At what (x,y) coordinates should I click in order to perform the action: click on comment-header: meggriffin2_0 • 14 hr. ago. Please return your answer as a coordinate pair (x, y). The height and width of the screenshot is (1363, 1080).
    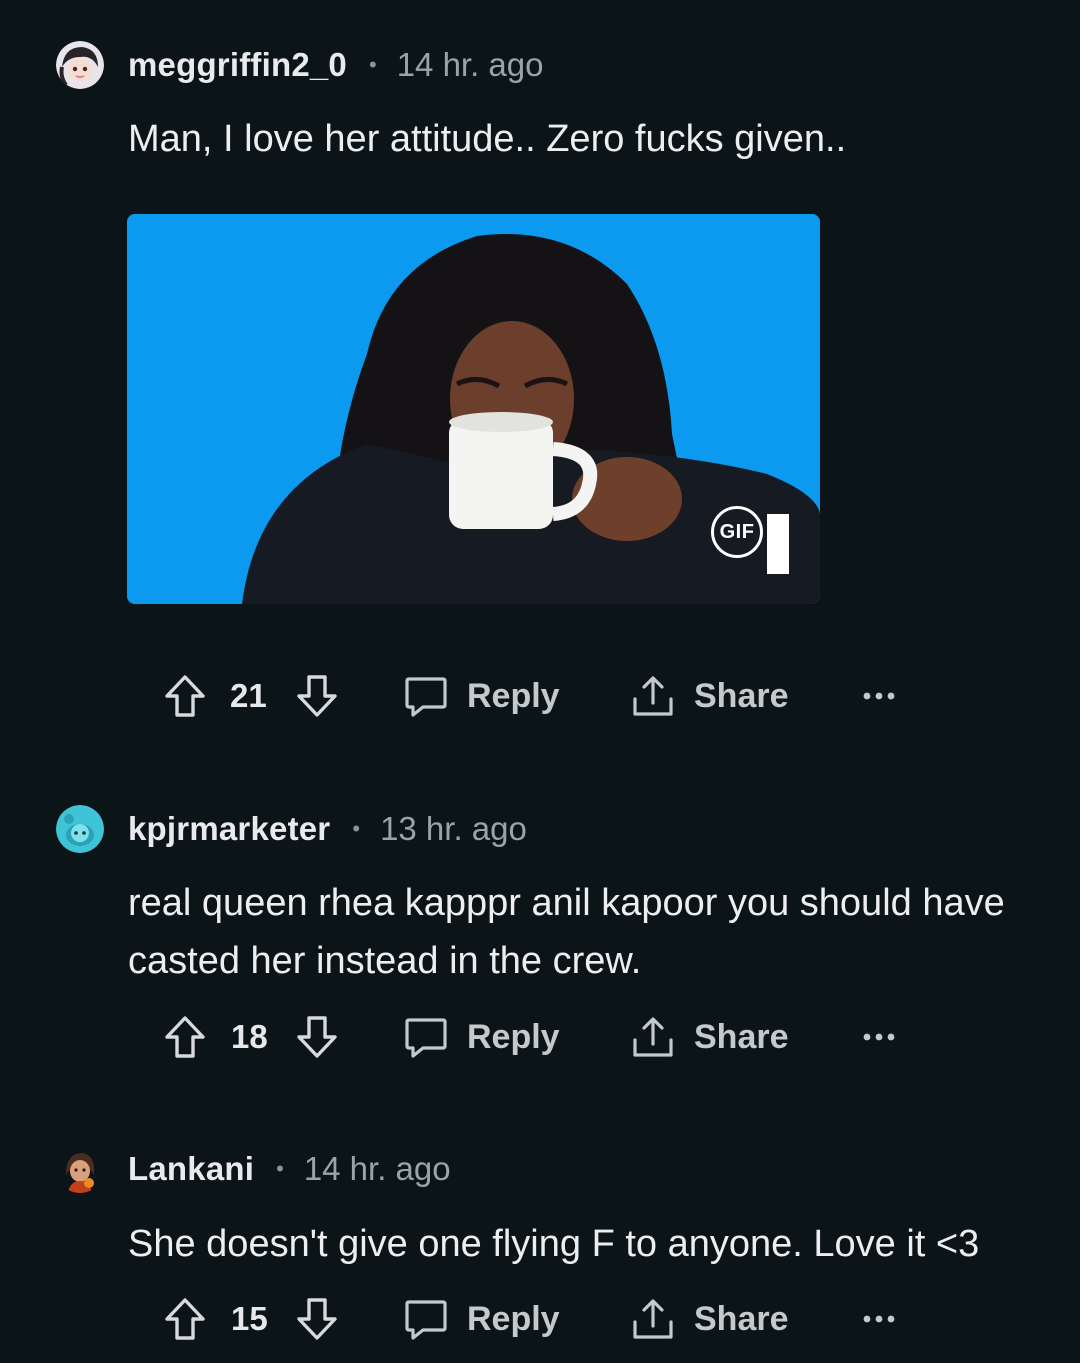
    Looking at the image, I should click on (300, 65).